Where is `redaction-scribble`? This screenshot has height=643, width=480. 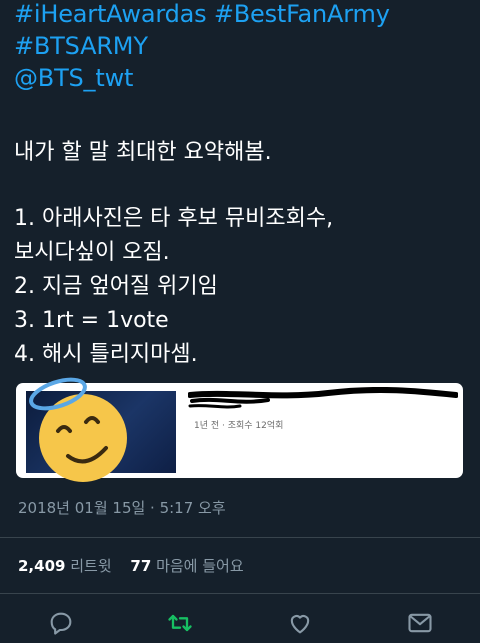 redaction-scribble is located at coordinates (323, 398).